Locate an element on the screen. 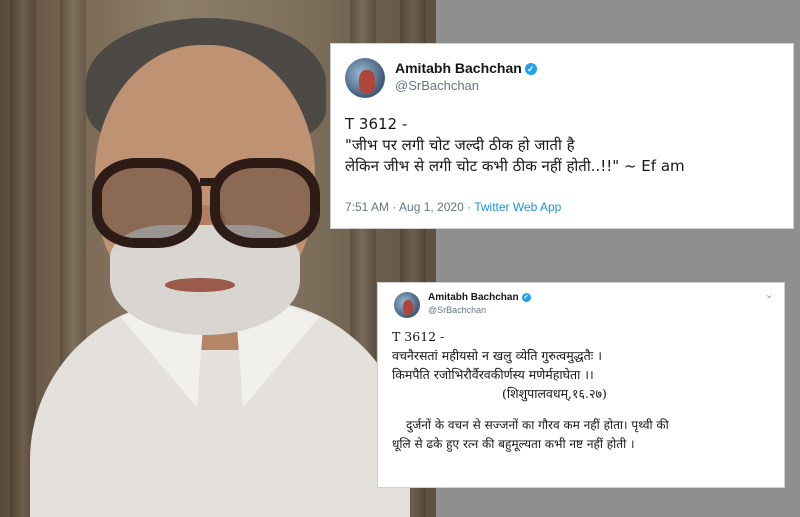 The height and width of the screenshot is (517, 800). tweet-metadata: 7:51 AM · Aug 1, 2020 · Twitter Web App is located at coordinates (453, 207).